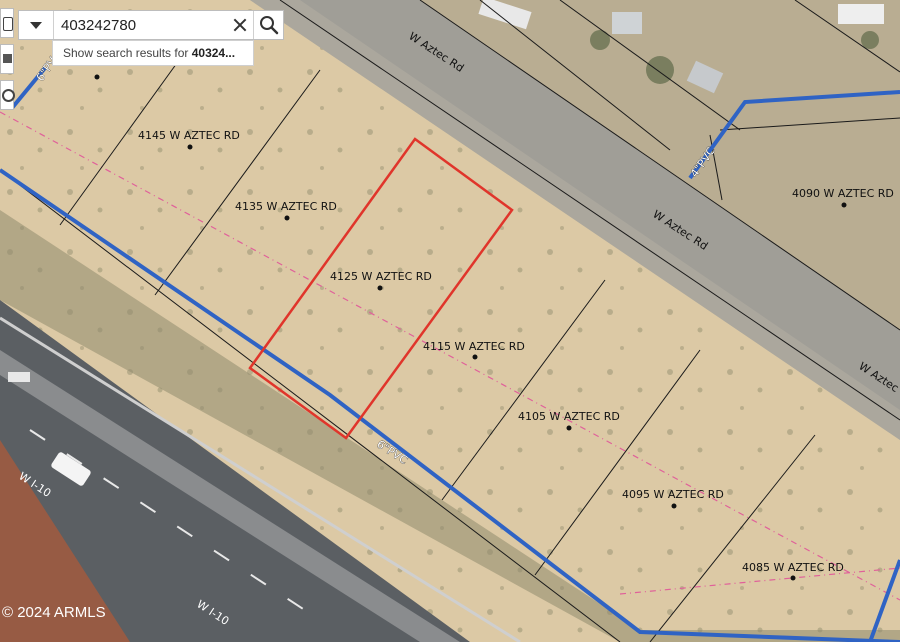 The width and height of the screenshot is (900, 642). Describe the element at coordinates (268, 25) in the screenshot. I see `search-icon` at that location.